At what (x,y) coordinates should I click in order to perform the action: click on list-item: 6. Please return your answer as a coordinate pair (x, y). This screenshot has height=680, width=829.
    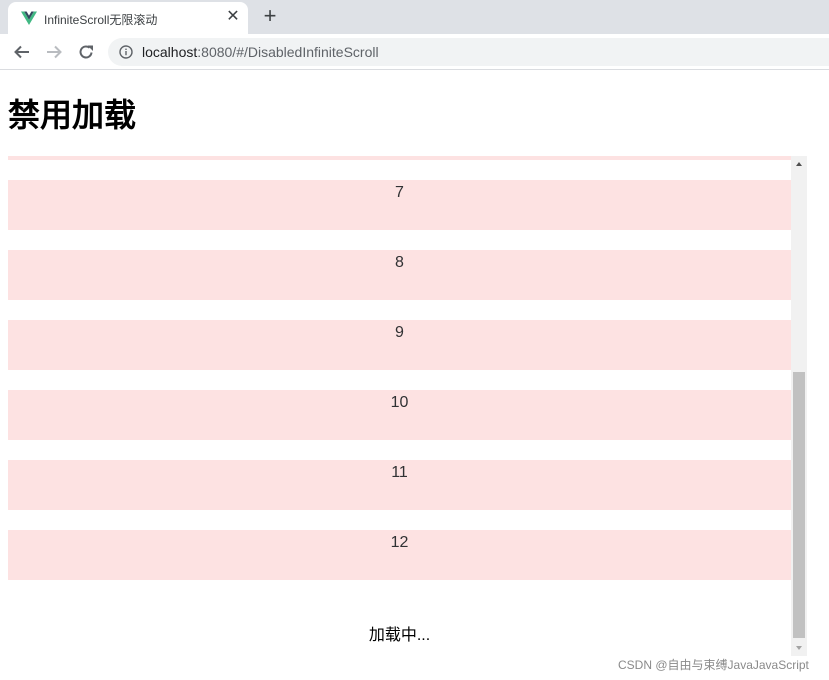
    Looking at the image, I should click on (399, 158).